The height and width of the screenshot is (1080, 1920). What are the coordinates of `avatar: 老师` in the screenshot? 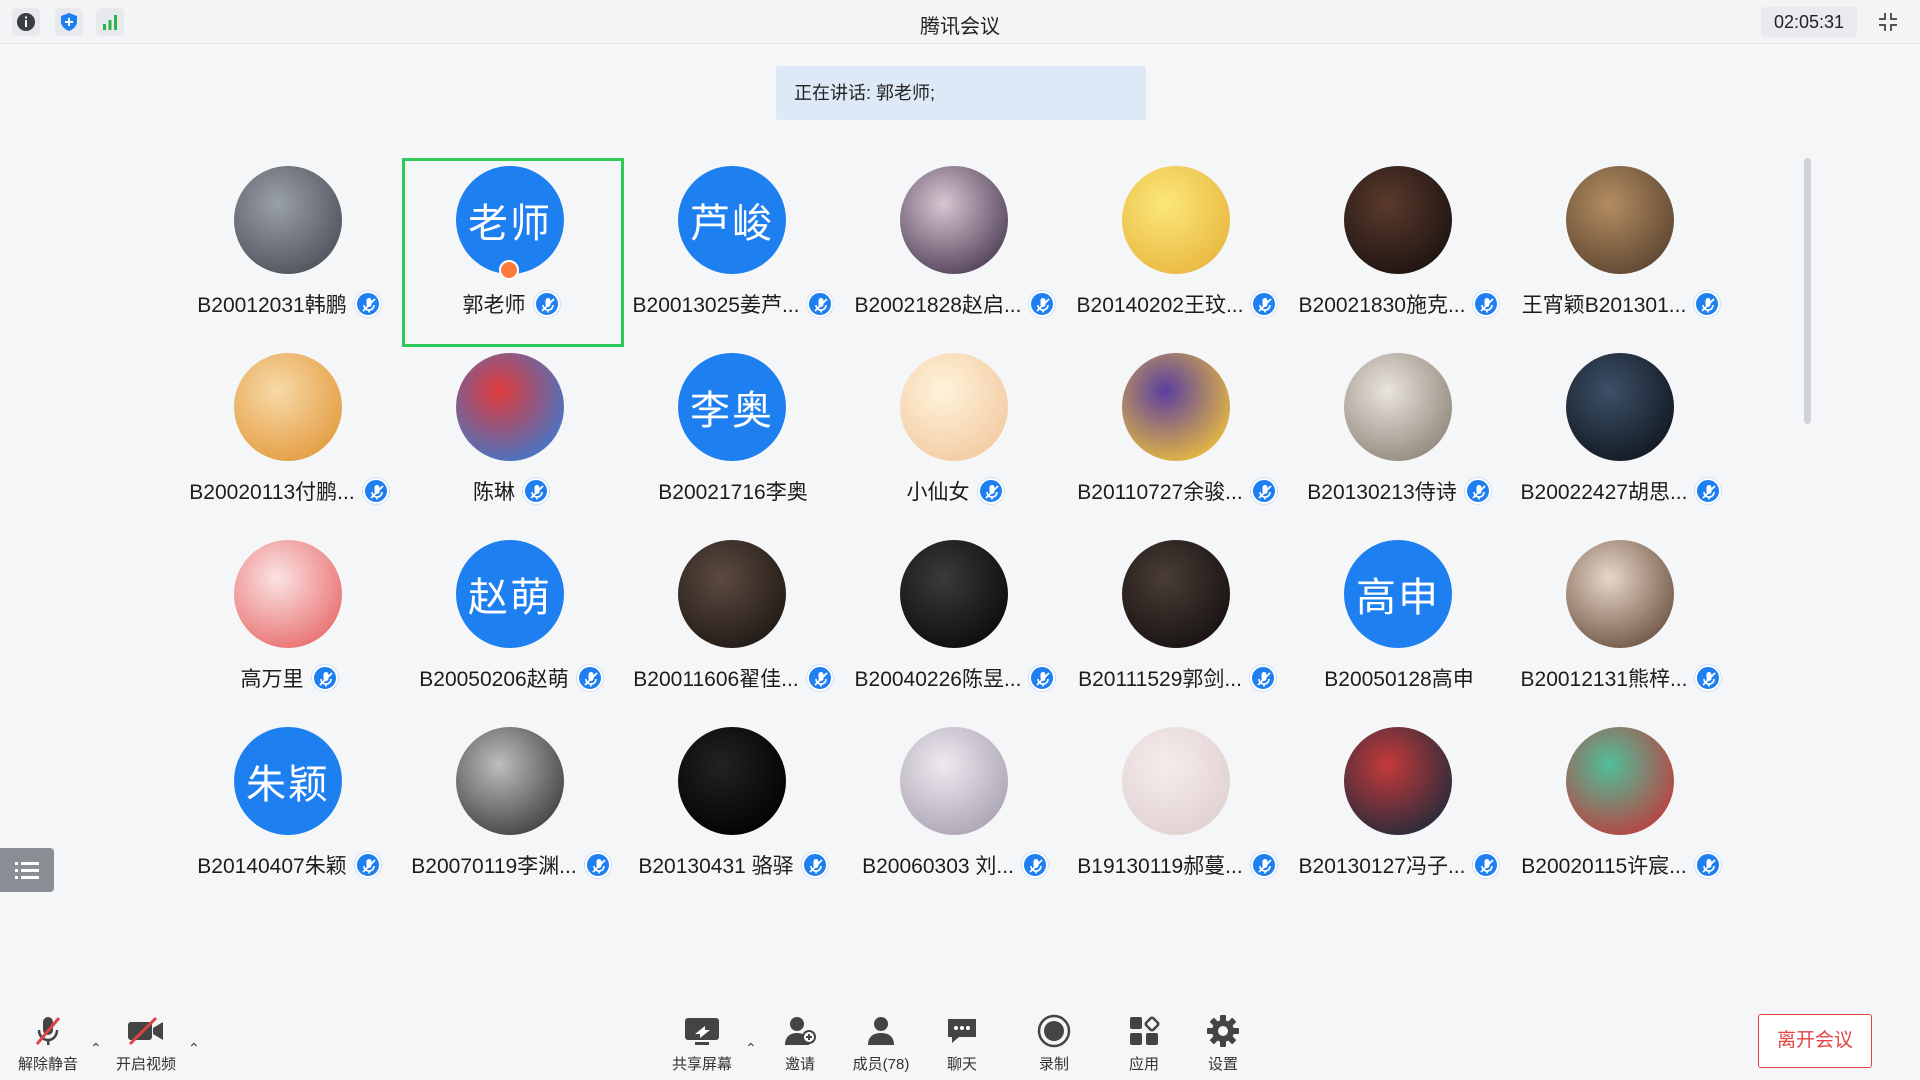 It's located at (510, 220).